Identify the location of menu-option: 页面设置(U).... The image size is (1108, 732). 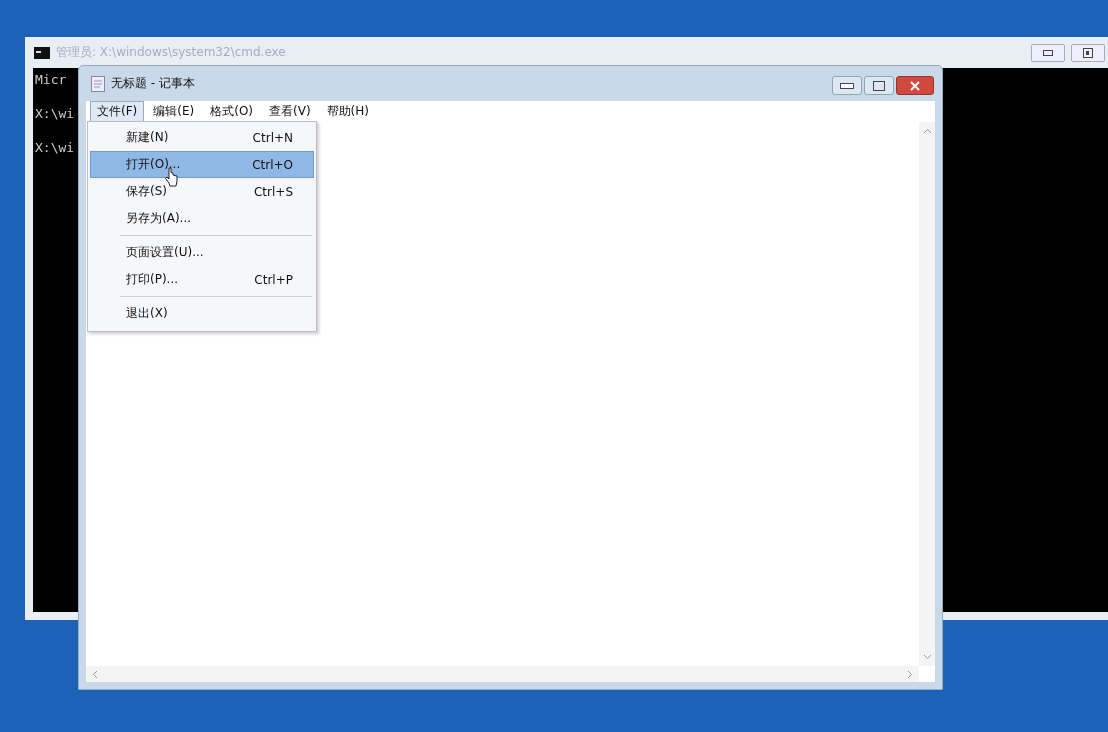
(202, 252).